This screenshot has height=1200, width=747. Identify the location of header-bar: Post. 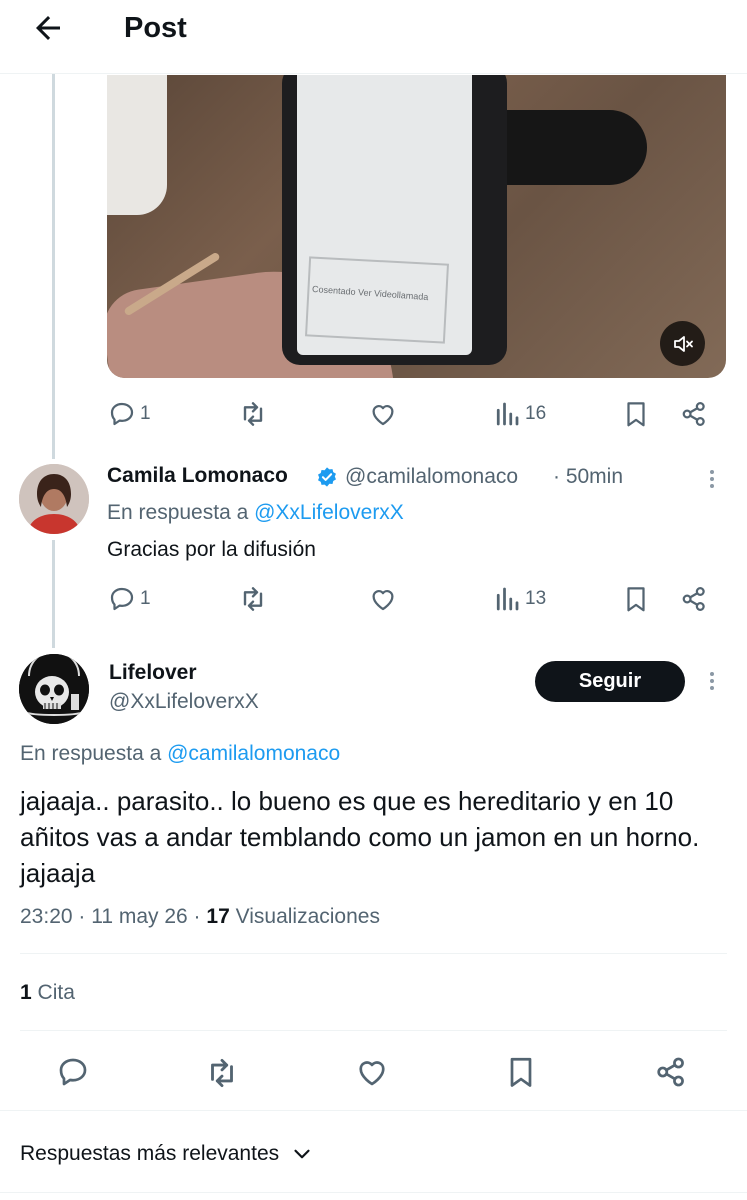
(373, 37).